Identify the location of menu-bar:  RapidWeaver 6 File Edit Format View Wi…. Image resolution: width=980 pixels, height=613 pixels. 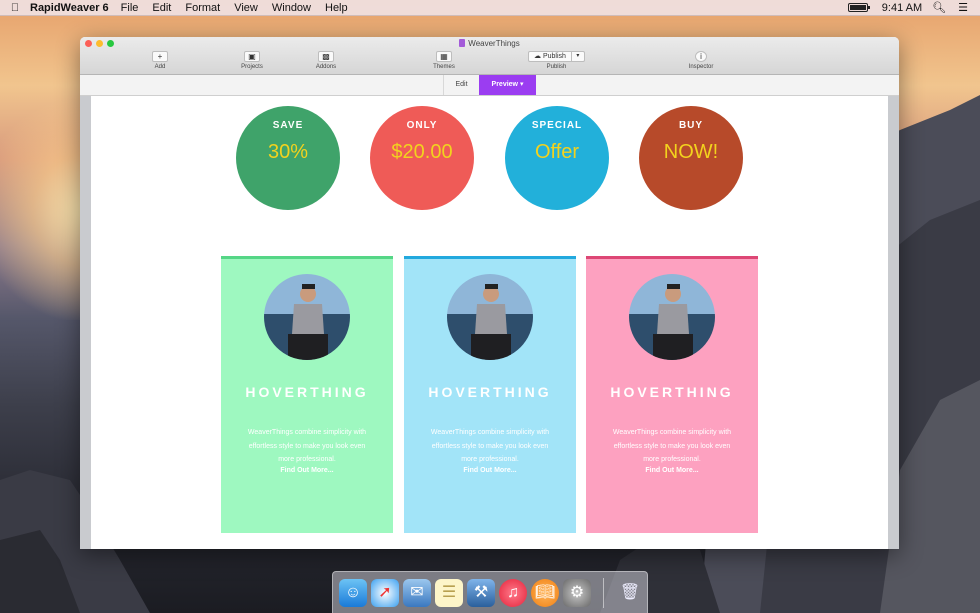
(490, 8).